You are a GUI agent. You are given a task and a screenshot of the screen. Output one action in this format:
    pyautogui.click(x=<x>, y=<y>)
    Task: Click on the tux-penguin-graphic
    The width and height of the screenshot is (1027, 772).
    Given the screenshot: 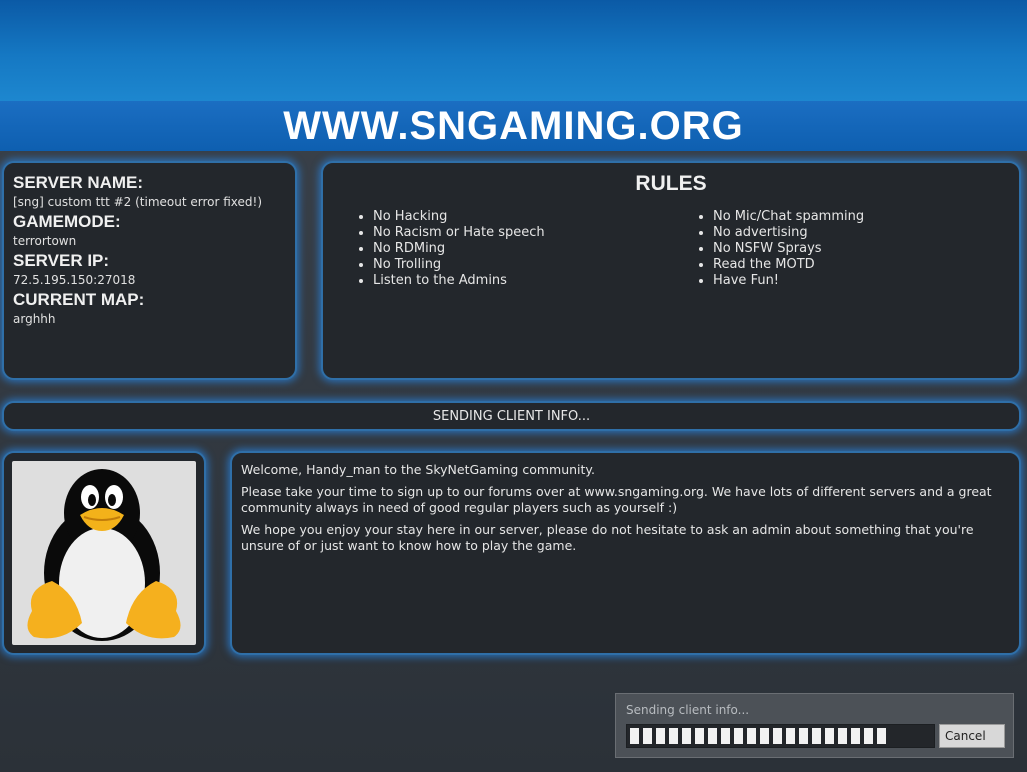 What is the action you would take?
    pyautogui.click(x=104, y=555)
    